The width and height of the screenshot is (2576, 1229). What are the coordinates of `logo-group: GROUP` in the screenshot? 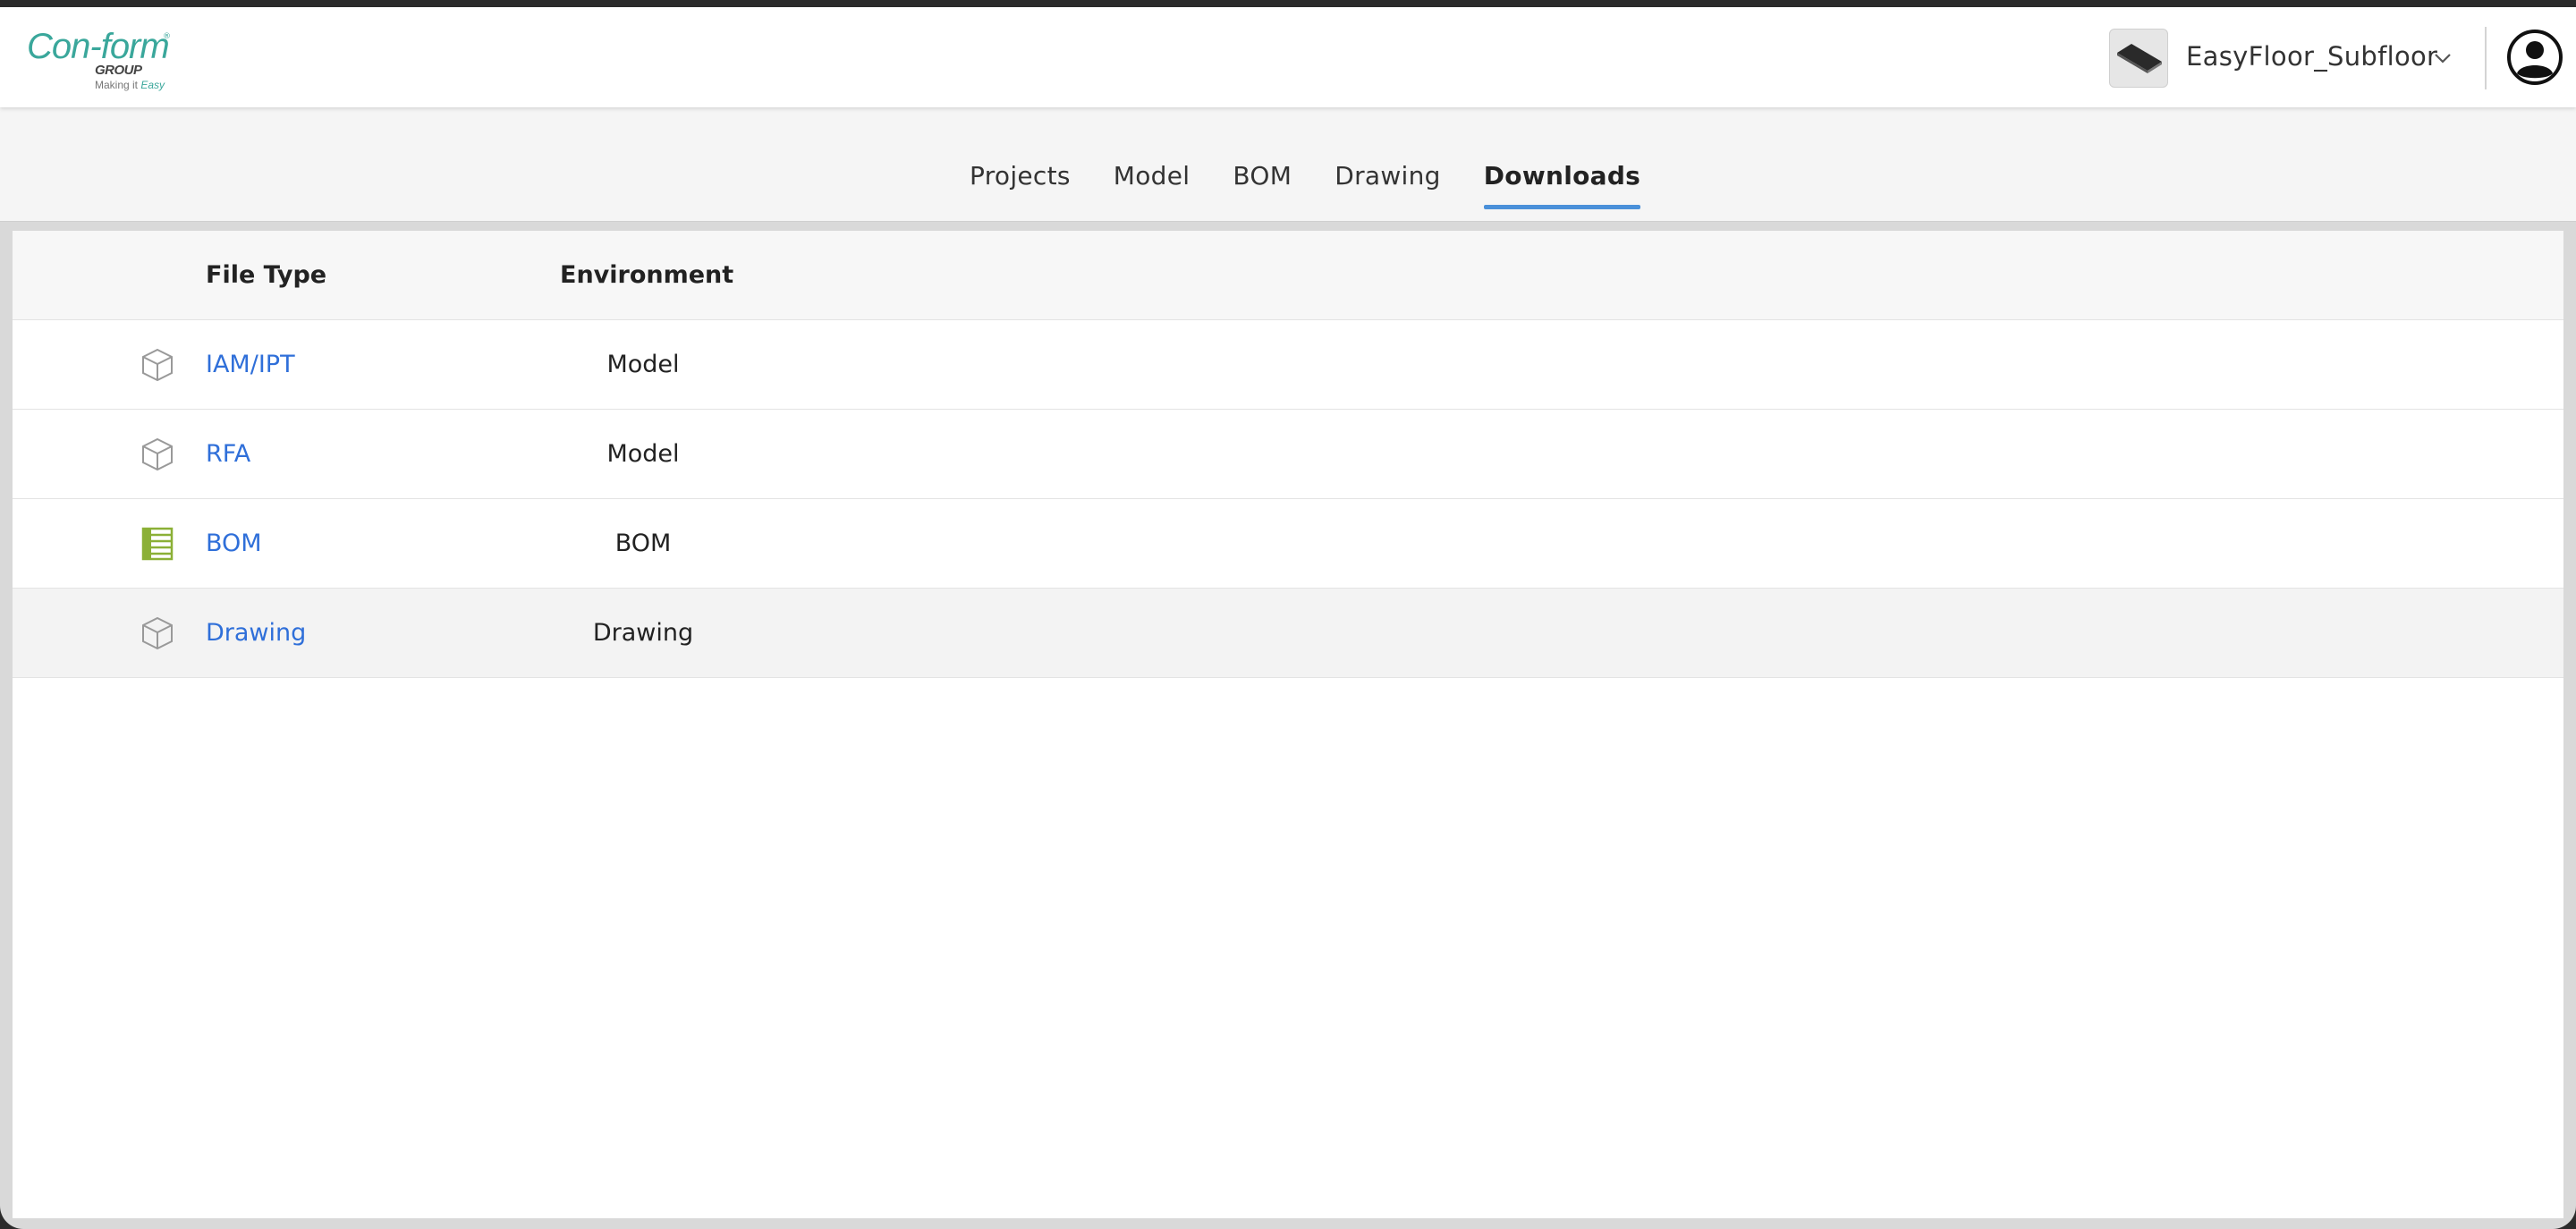 It's located at (118, 70).